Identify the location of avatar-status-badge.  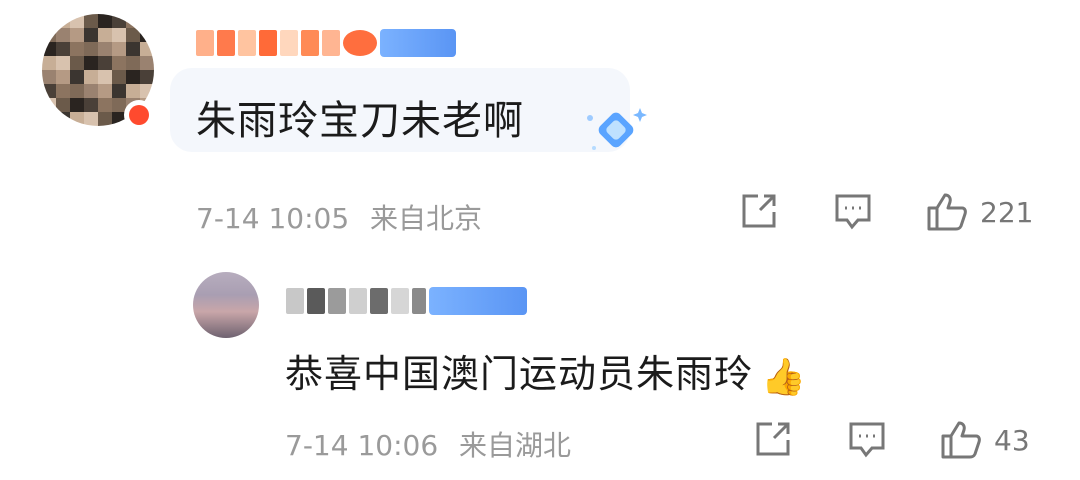
(139, 115).